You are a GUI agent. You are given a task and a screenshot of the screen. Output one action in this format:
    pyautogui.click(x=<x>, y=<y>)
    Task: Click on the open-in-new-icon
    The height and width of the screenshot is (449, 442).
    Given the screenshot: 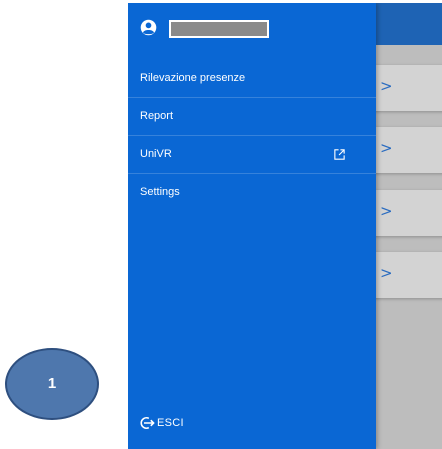 What is the action you would take?
    pyautogui.click(x=339, y=154)
    